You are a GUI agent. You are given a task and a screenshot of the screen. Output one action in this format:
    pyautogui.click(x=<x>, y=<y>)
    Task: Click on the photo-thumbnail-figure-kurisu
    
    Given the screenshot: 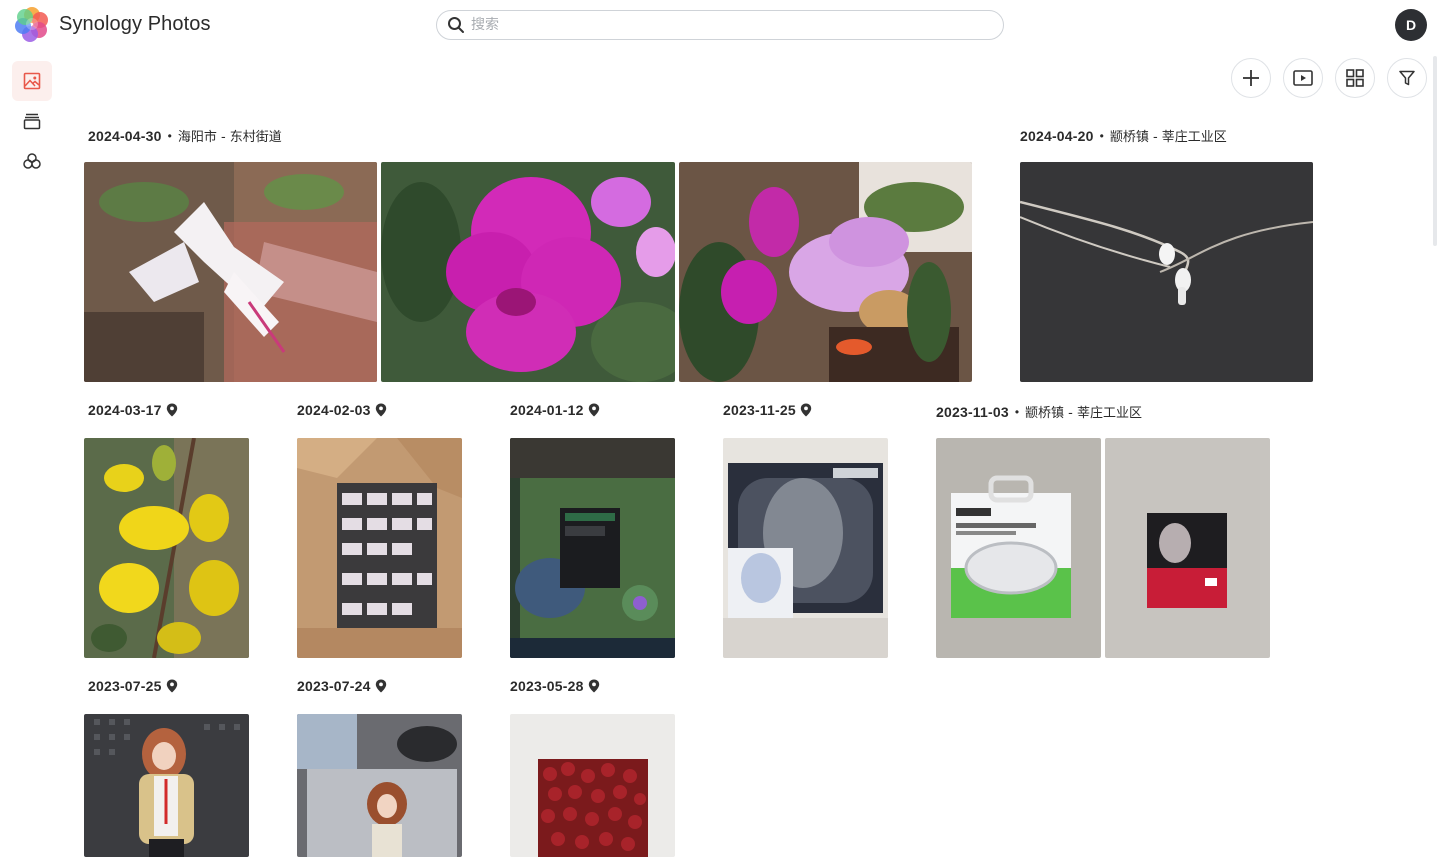 What is the action you would take?
    pyautogui.click(x=166, y=785)
    